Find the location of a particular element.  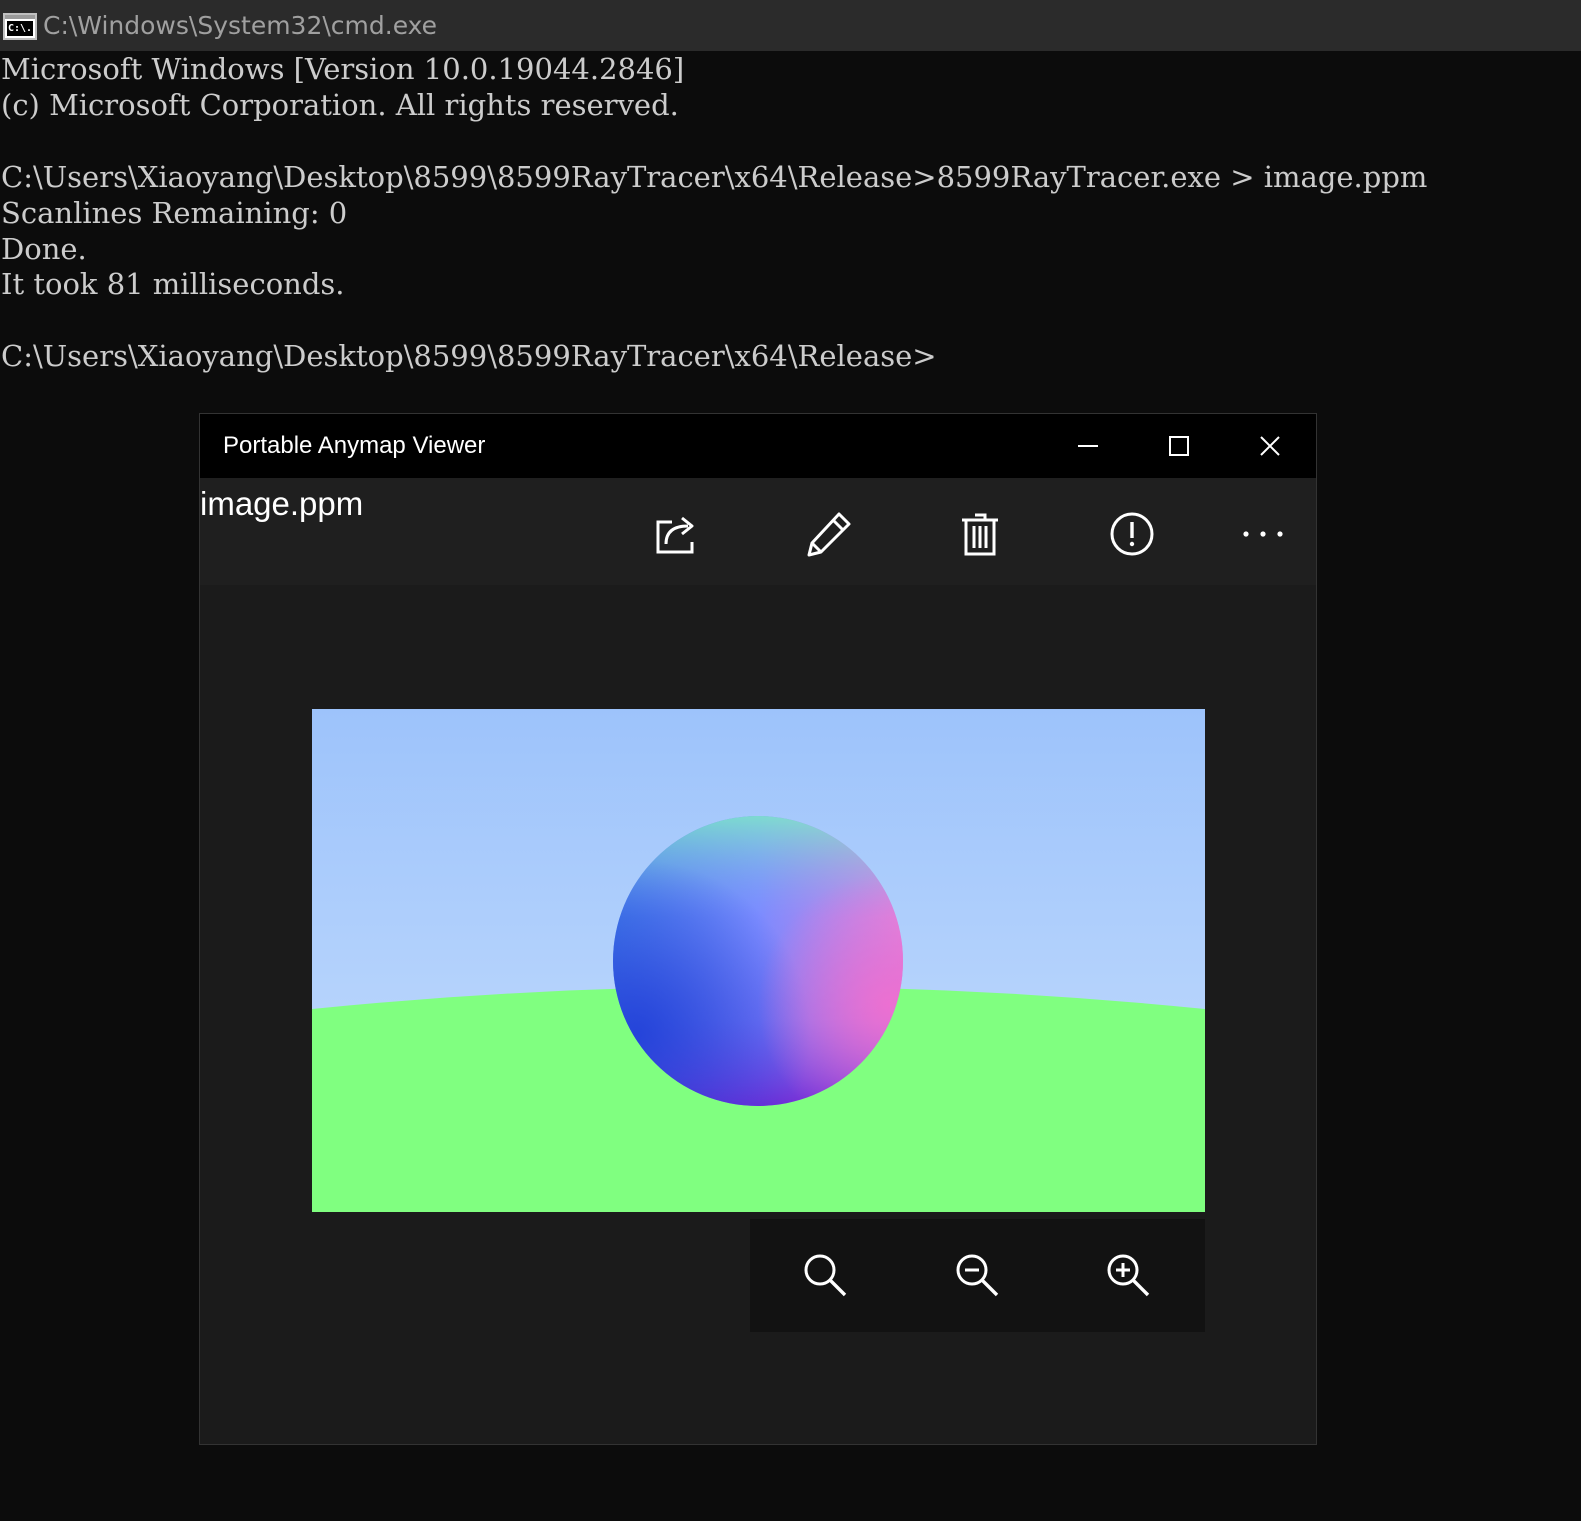

share-button is located at coordinates (676, 534).